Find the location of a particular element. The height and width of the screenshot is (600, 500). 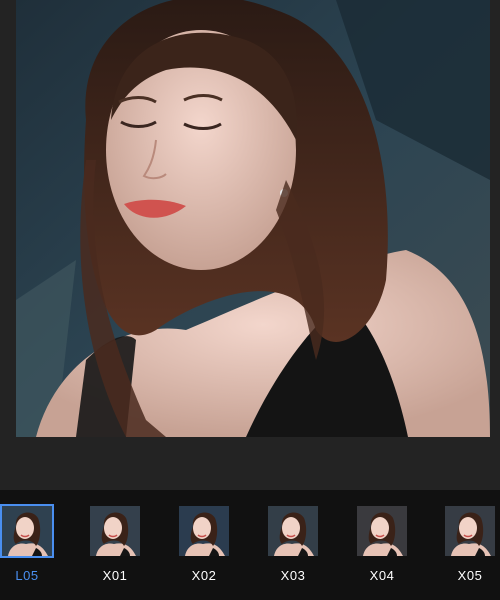

filter-label: X04 is located at coordinates (382, 575).